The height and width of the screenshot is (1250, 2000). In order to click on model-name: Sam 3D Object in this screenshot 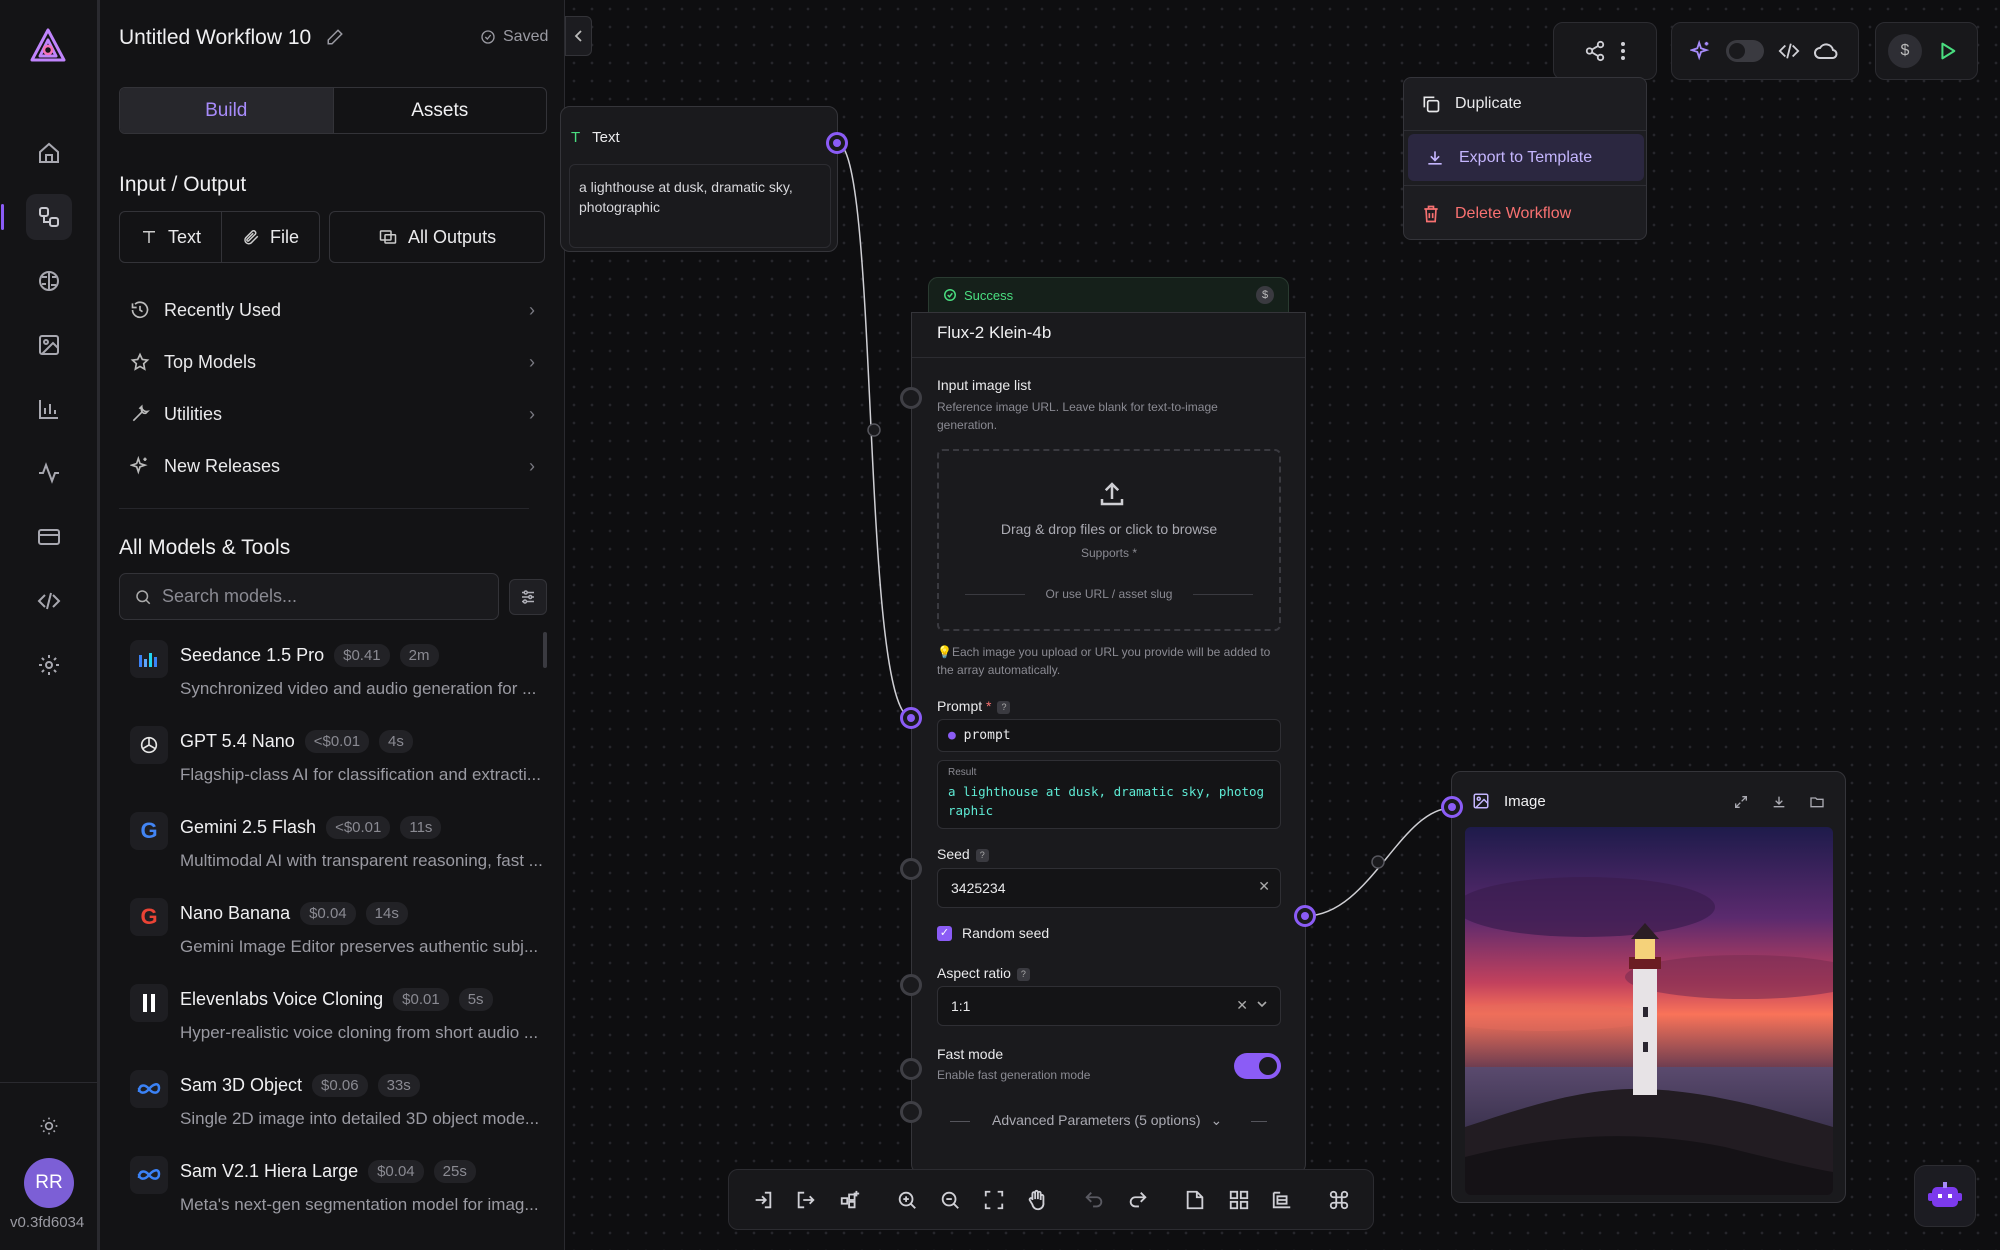, I will do `click(241, 1085)`.